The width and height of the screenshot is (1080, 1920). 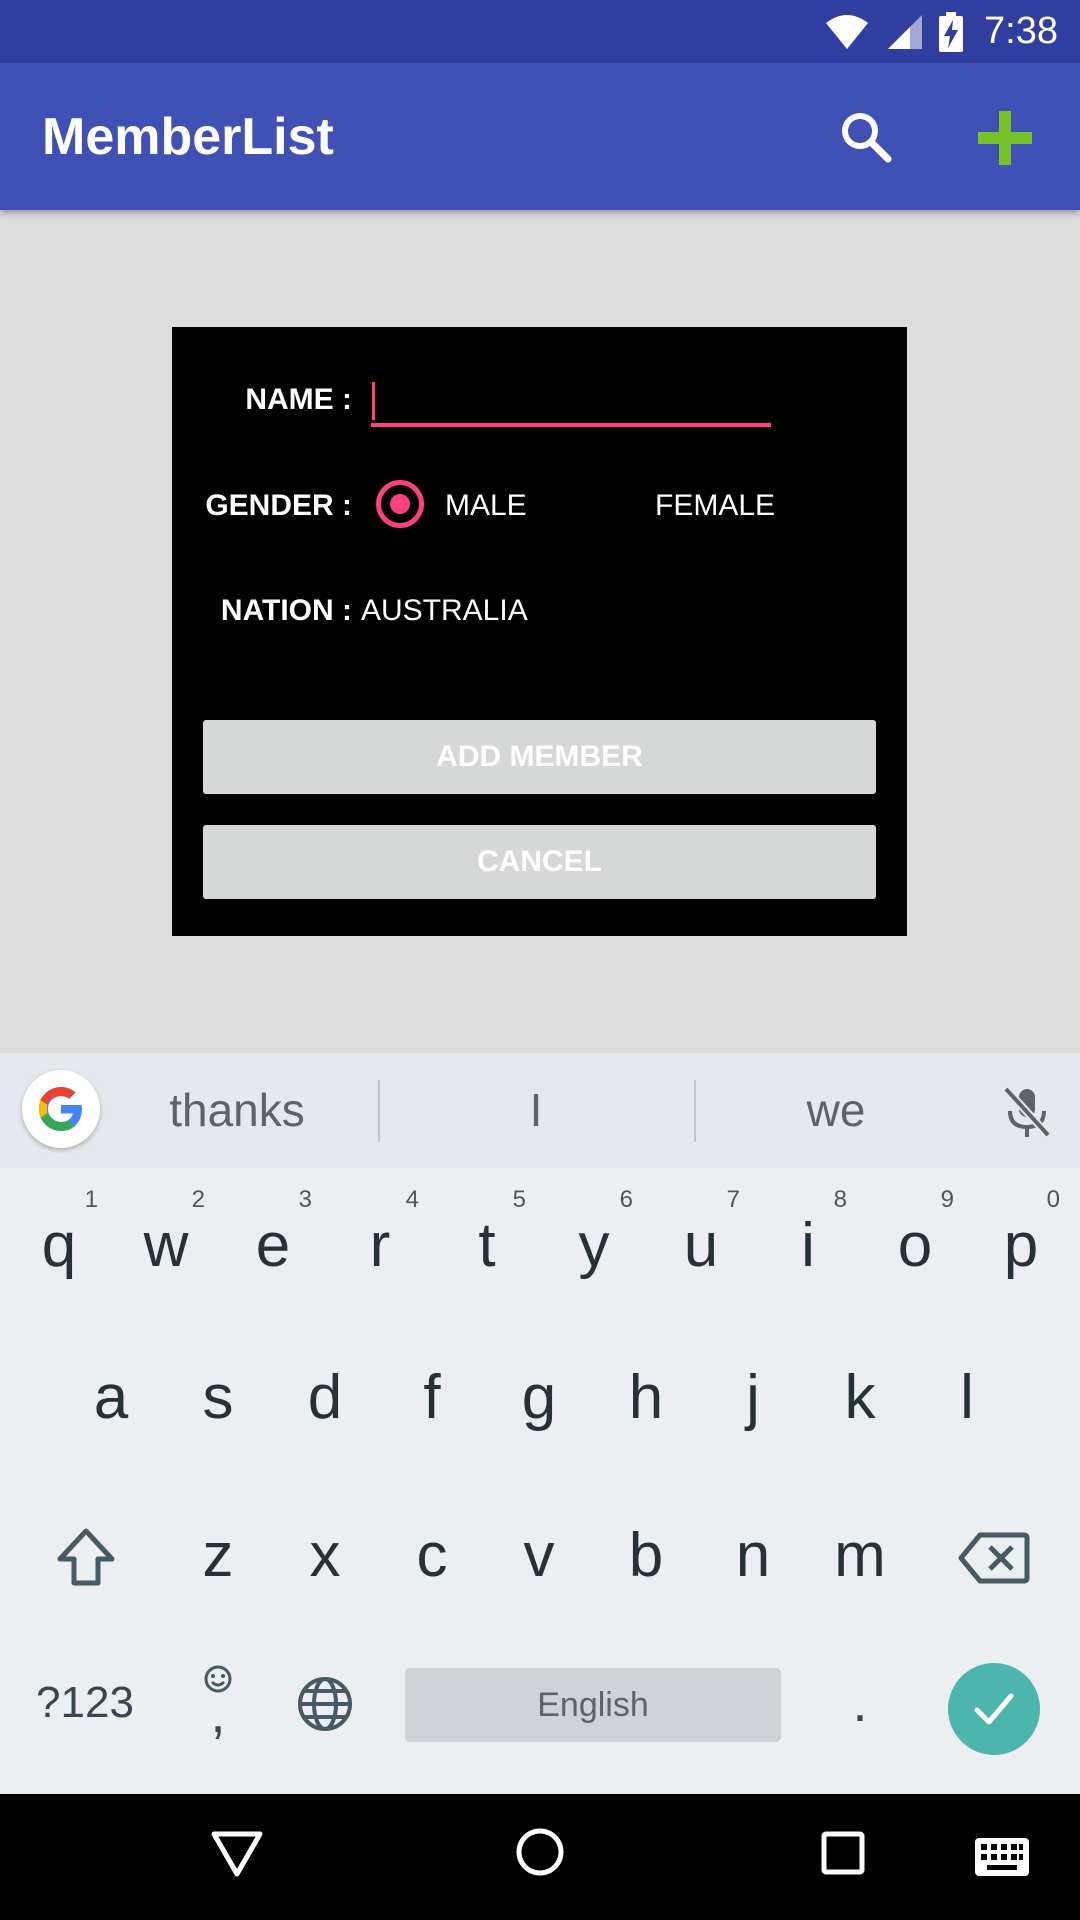 What do you see at coordinates (646, 1398) in the screenshot?
I see `key-h: h` at bounding box center [646, 1398].